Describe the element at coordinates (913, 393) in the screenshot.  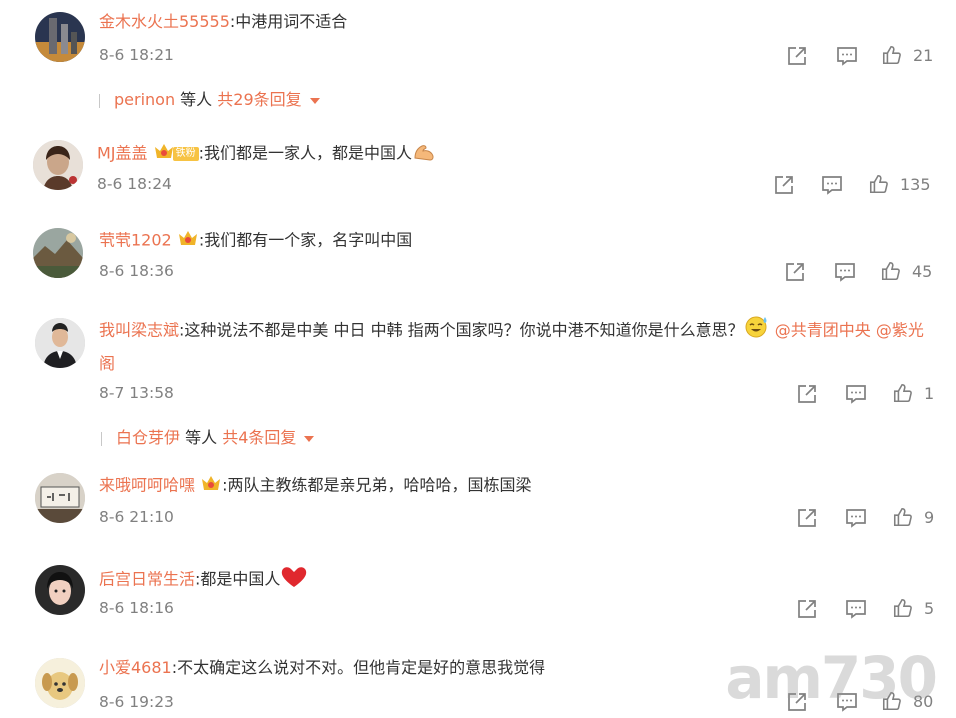
I see `like-button: 1` at that location.